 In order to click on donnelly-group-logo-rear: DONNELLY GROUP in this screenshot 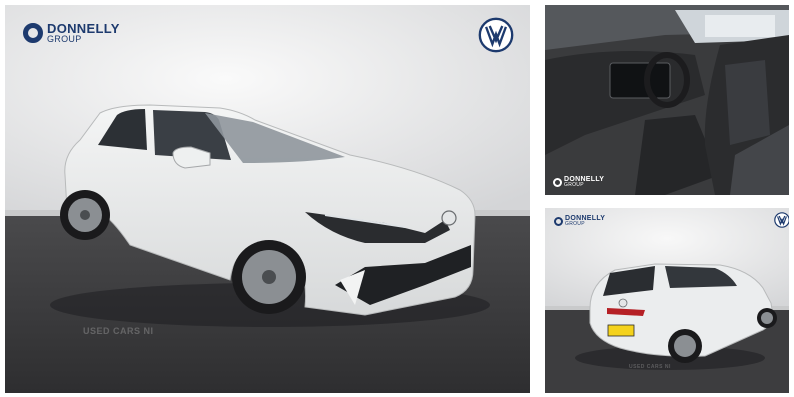, I will do `click(579, 221)`.